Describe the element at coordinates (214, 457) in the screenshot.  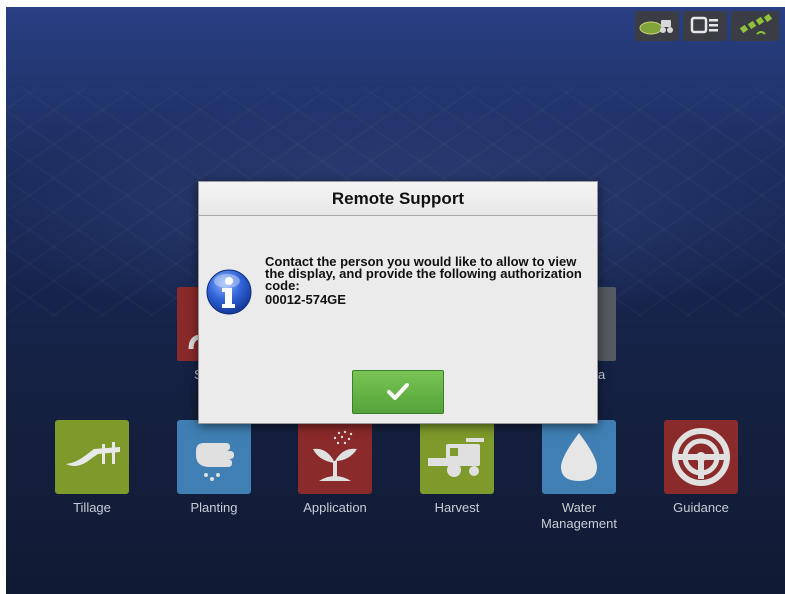
I see `hand-seeds-icon` at that location.